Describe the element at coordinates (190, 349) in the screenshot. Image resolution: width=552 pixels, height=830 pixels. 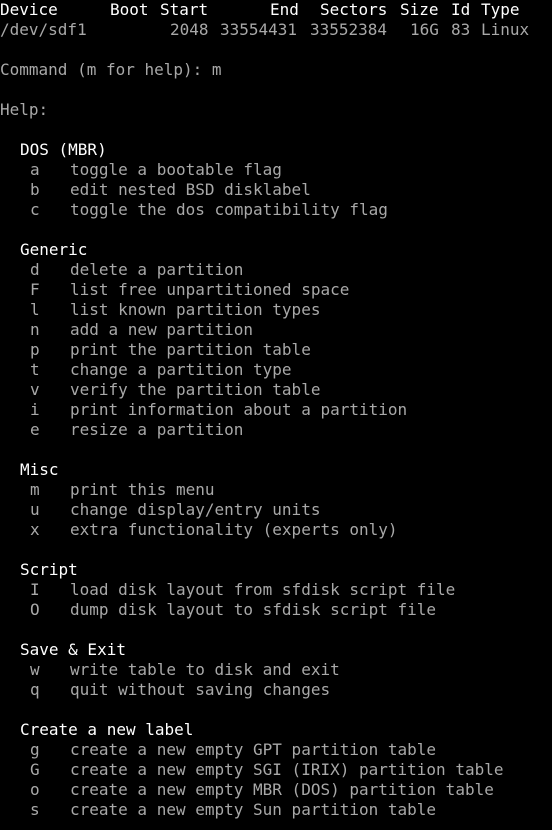
I see `command-description: print the partition table` at that location.